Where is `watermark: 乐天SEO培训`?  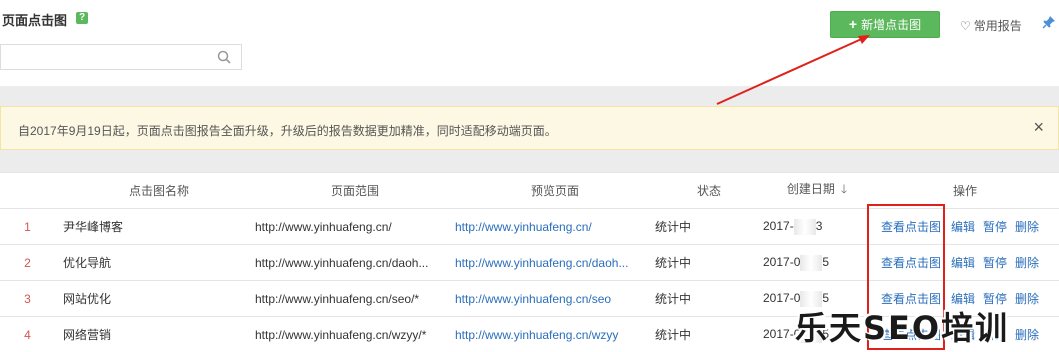
watermark: 乐天SEO培训 is located at coordinates (902, 328).